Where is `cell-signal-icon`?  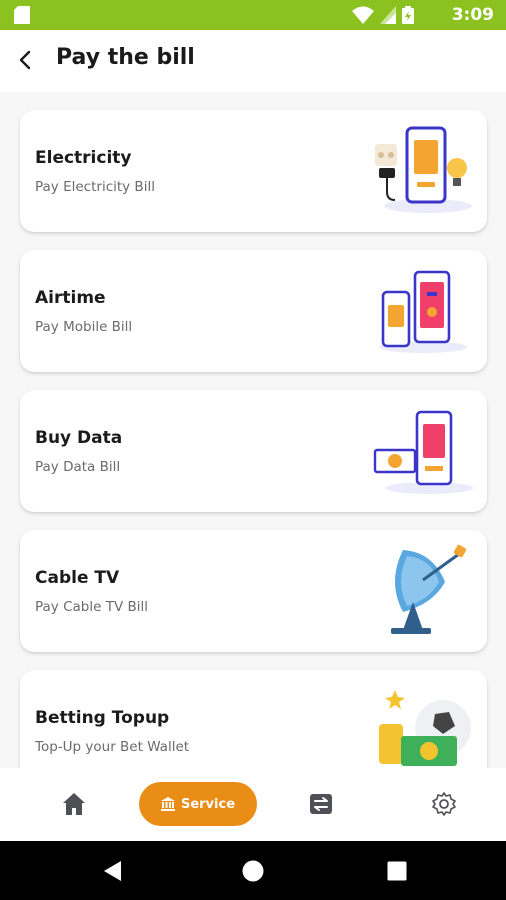
cell-signal-icon is located at coordinates (388, 15).